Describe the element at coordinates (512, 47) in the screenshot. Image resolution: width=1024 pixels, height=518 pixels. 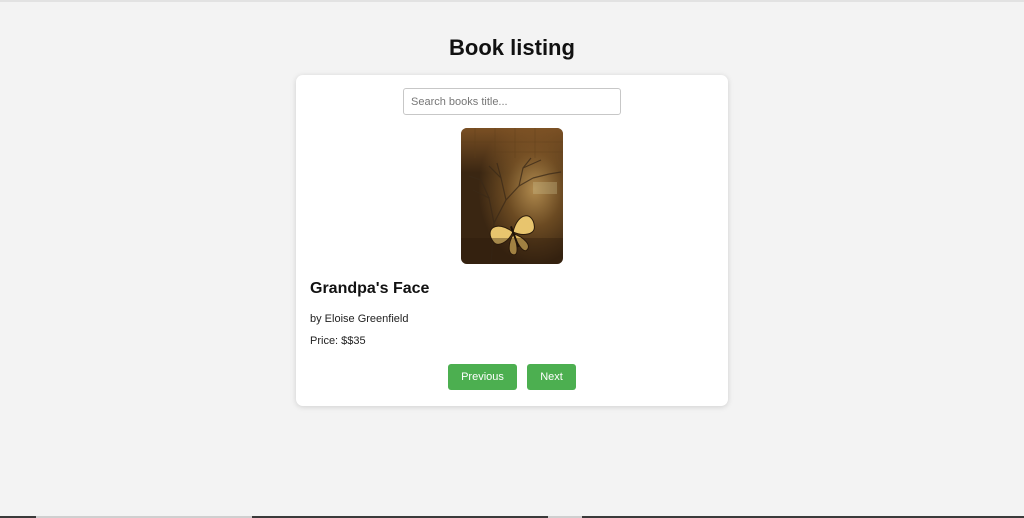
I see `page-title: Book listing` at that location.